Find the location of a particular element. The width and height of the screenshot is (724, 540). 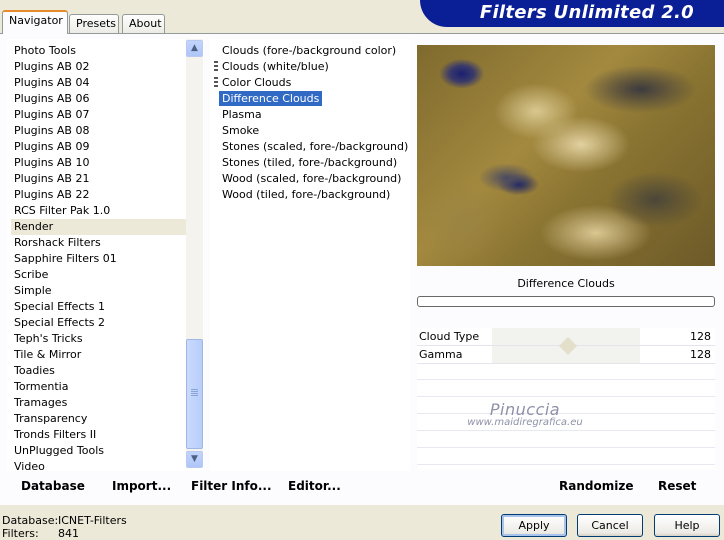

filter-item: Clouds (fore-/background color) is located at coordinates (314, 51).